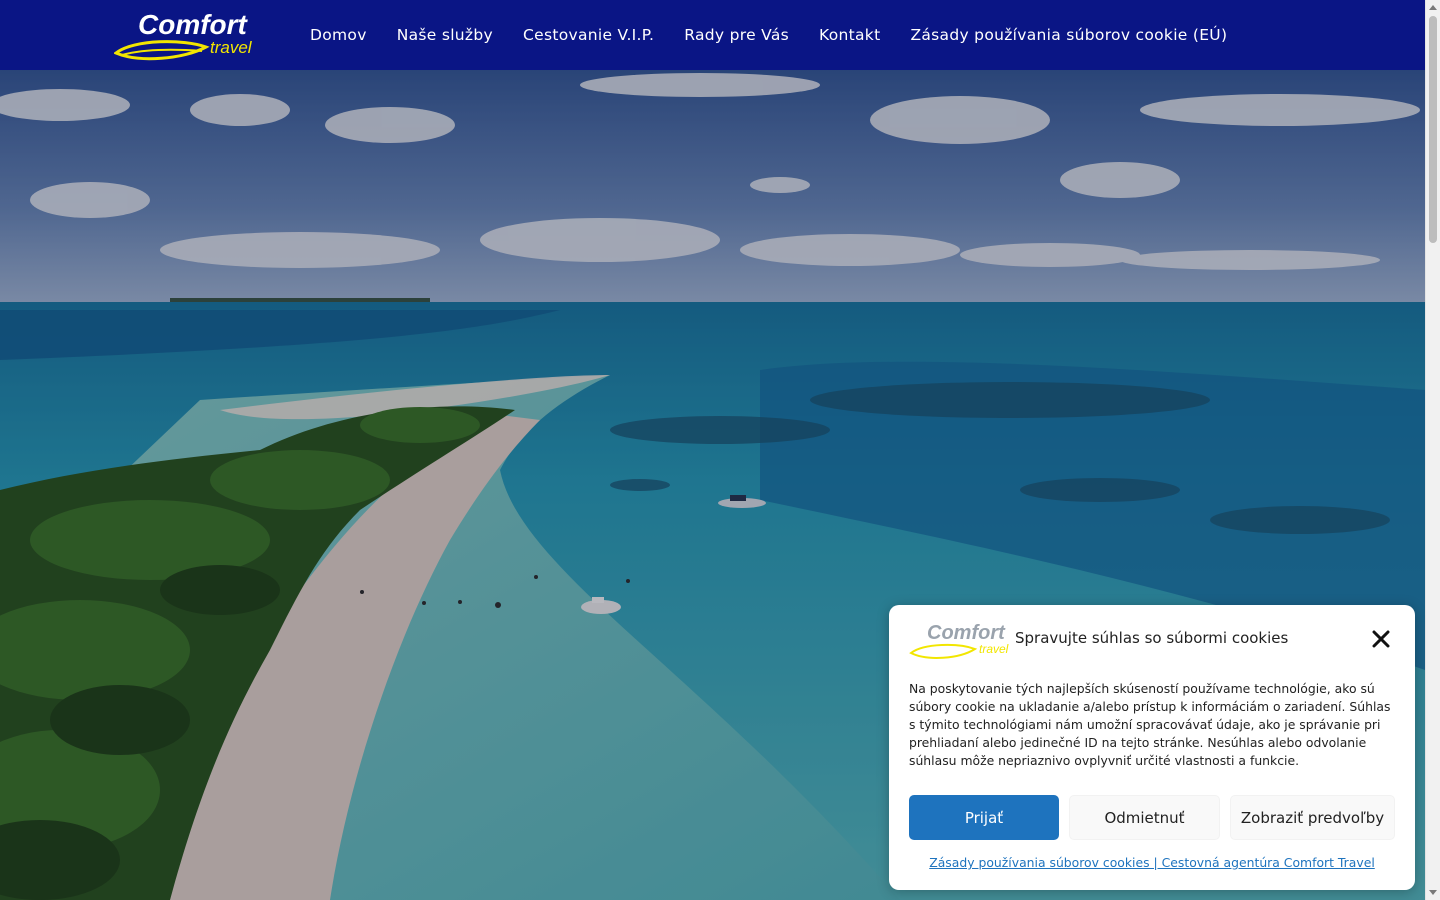 This screenshot has height=900, width=1440. What do you see at coordinates (1144, 817) in the screenshot?
I see `deny-button: Odmietnuť` at bounding box center [1144, 817].